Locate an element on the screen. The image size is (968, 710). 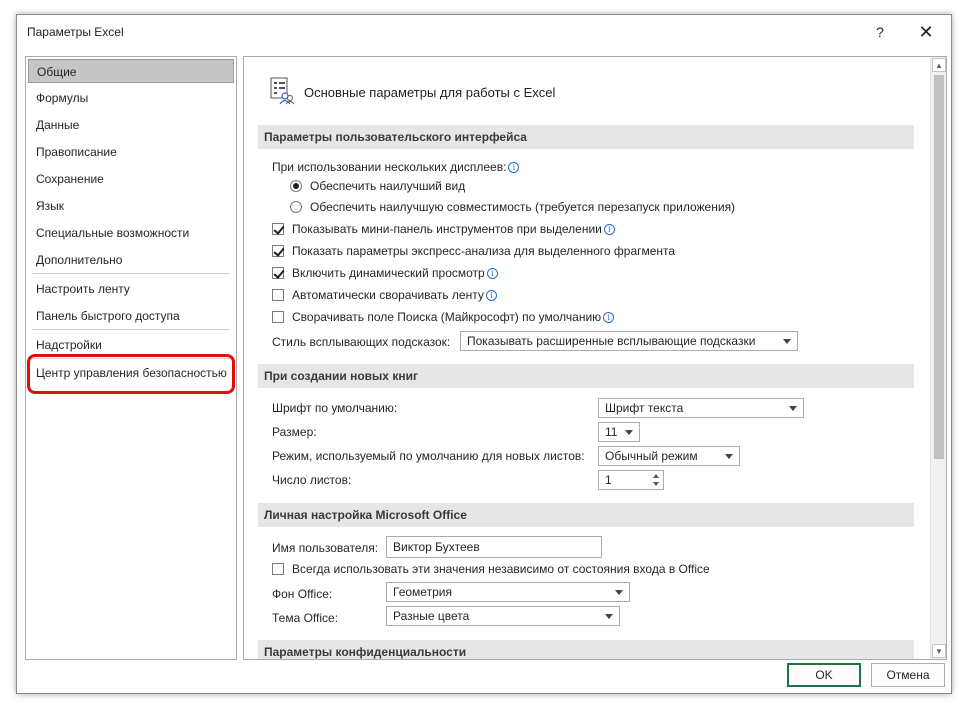
nav-item-accessibility: Специальные возможности is located at coordinates (131, 233).